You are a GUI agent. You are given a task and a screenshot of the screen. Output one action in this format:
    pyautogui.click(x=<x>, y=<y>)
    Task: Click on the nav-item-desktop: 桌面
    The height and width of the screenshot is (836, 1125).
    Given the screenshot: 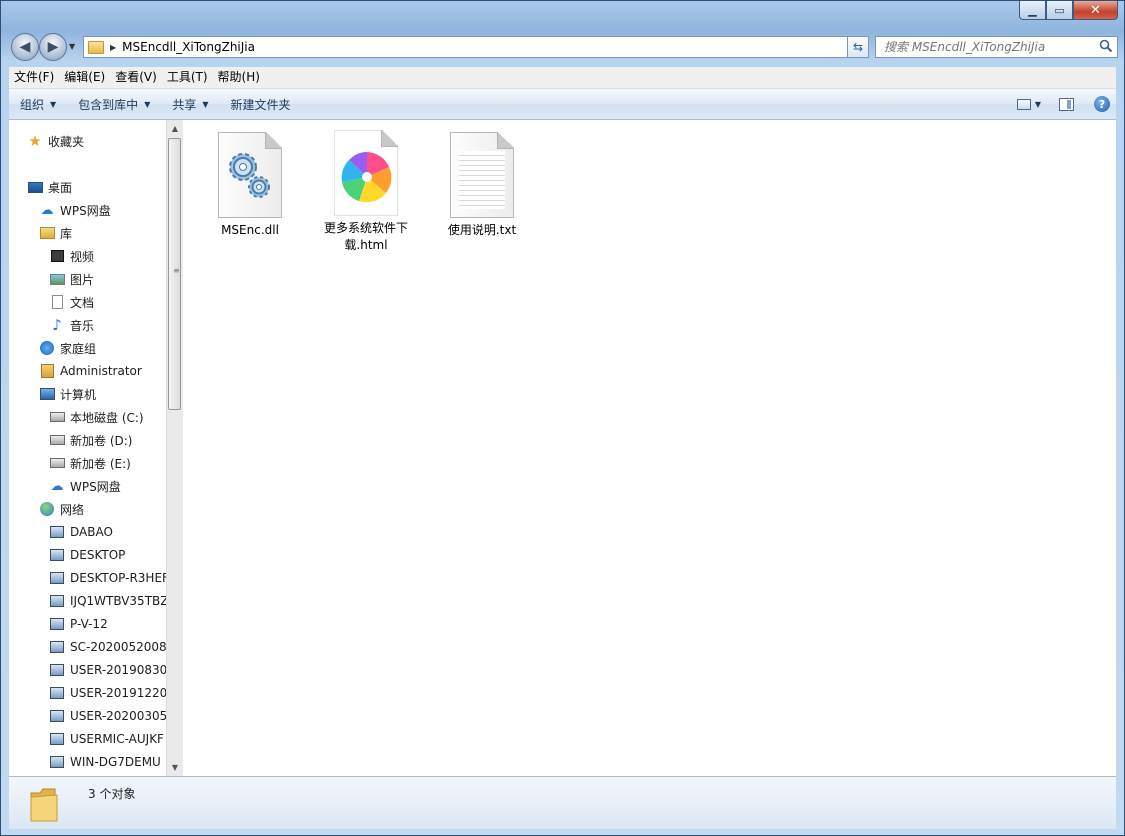 What is the action you would take?
    pyautogui.click(x=49, y=187)
    